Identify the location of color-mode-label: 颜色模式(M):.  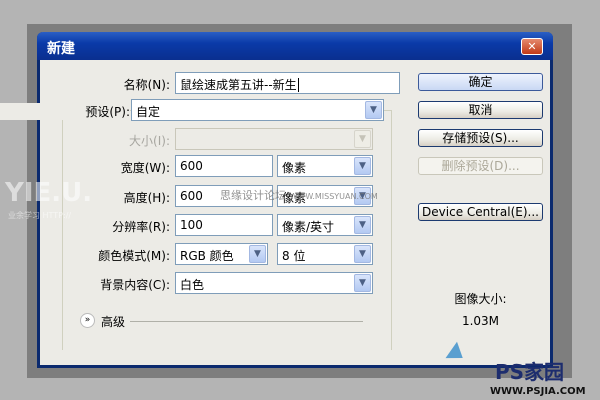
(134, 256).